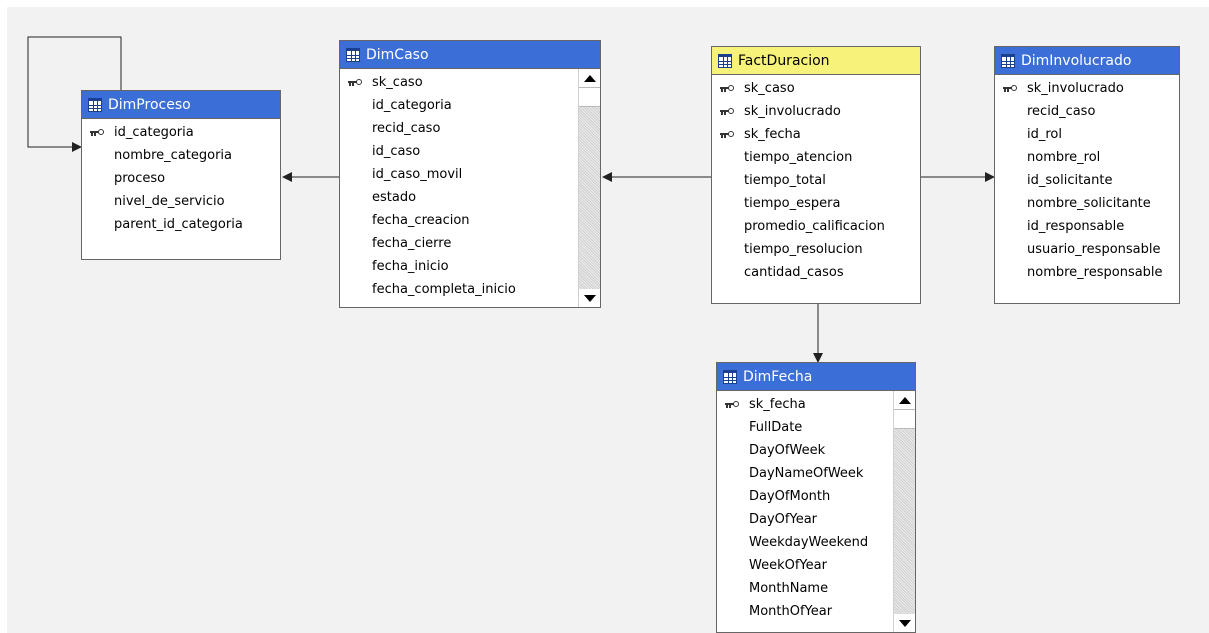 The width and height of the screenshot is (1209, 633). I want to click on field-row: nombre_rol, so click(1087, 157).